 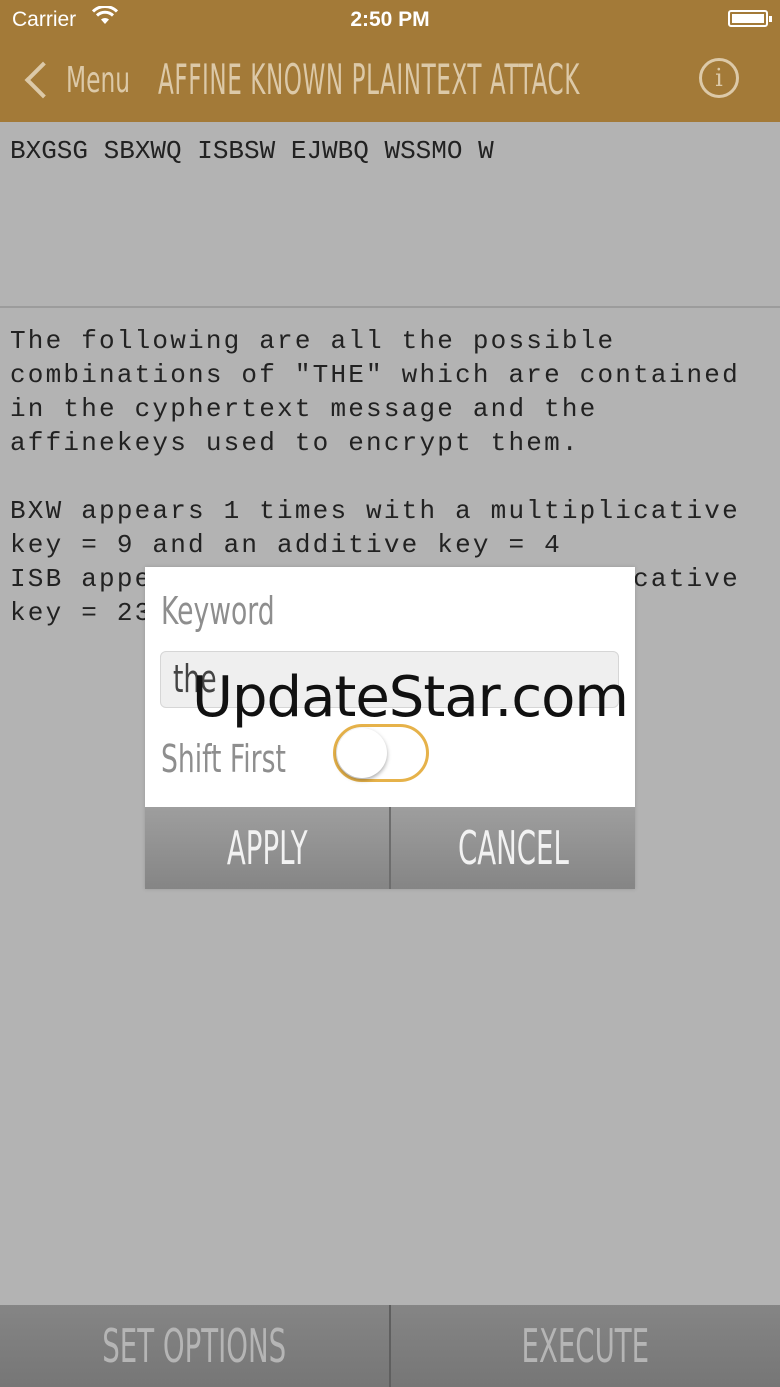 I want to click on execute-button: EXECUTE, so click(x=584, y=1346).